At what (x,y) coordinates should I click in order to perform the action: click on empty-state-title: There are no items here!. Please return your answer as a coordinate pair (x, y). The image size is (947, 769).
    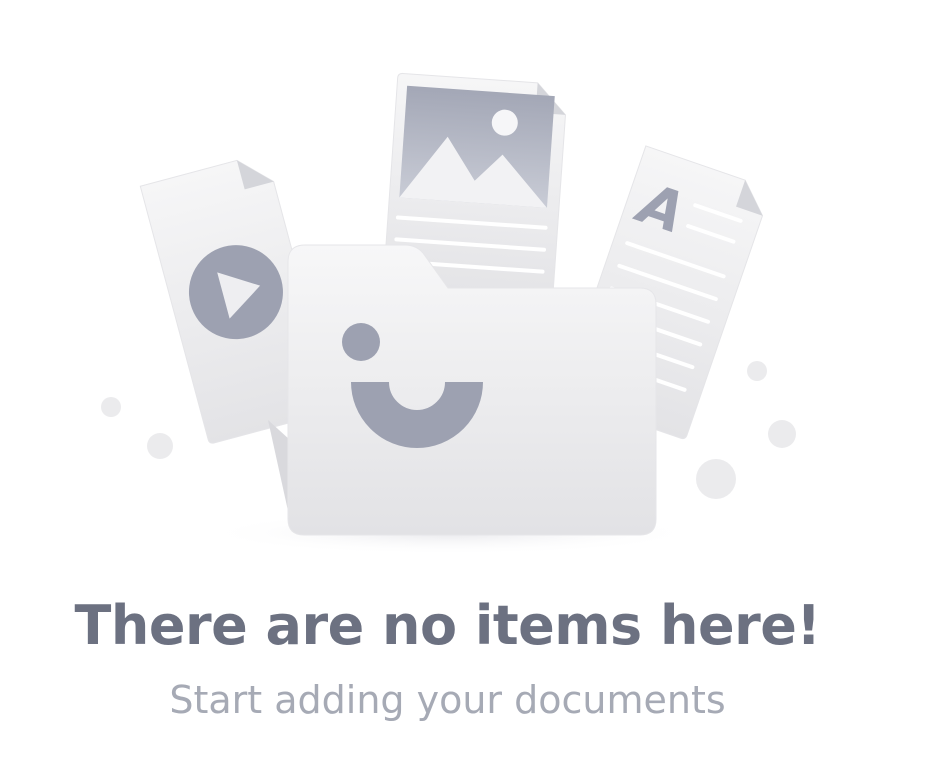
    Looking at the image, I should click on (447, 625).